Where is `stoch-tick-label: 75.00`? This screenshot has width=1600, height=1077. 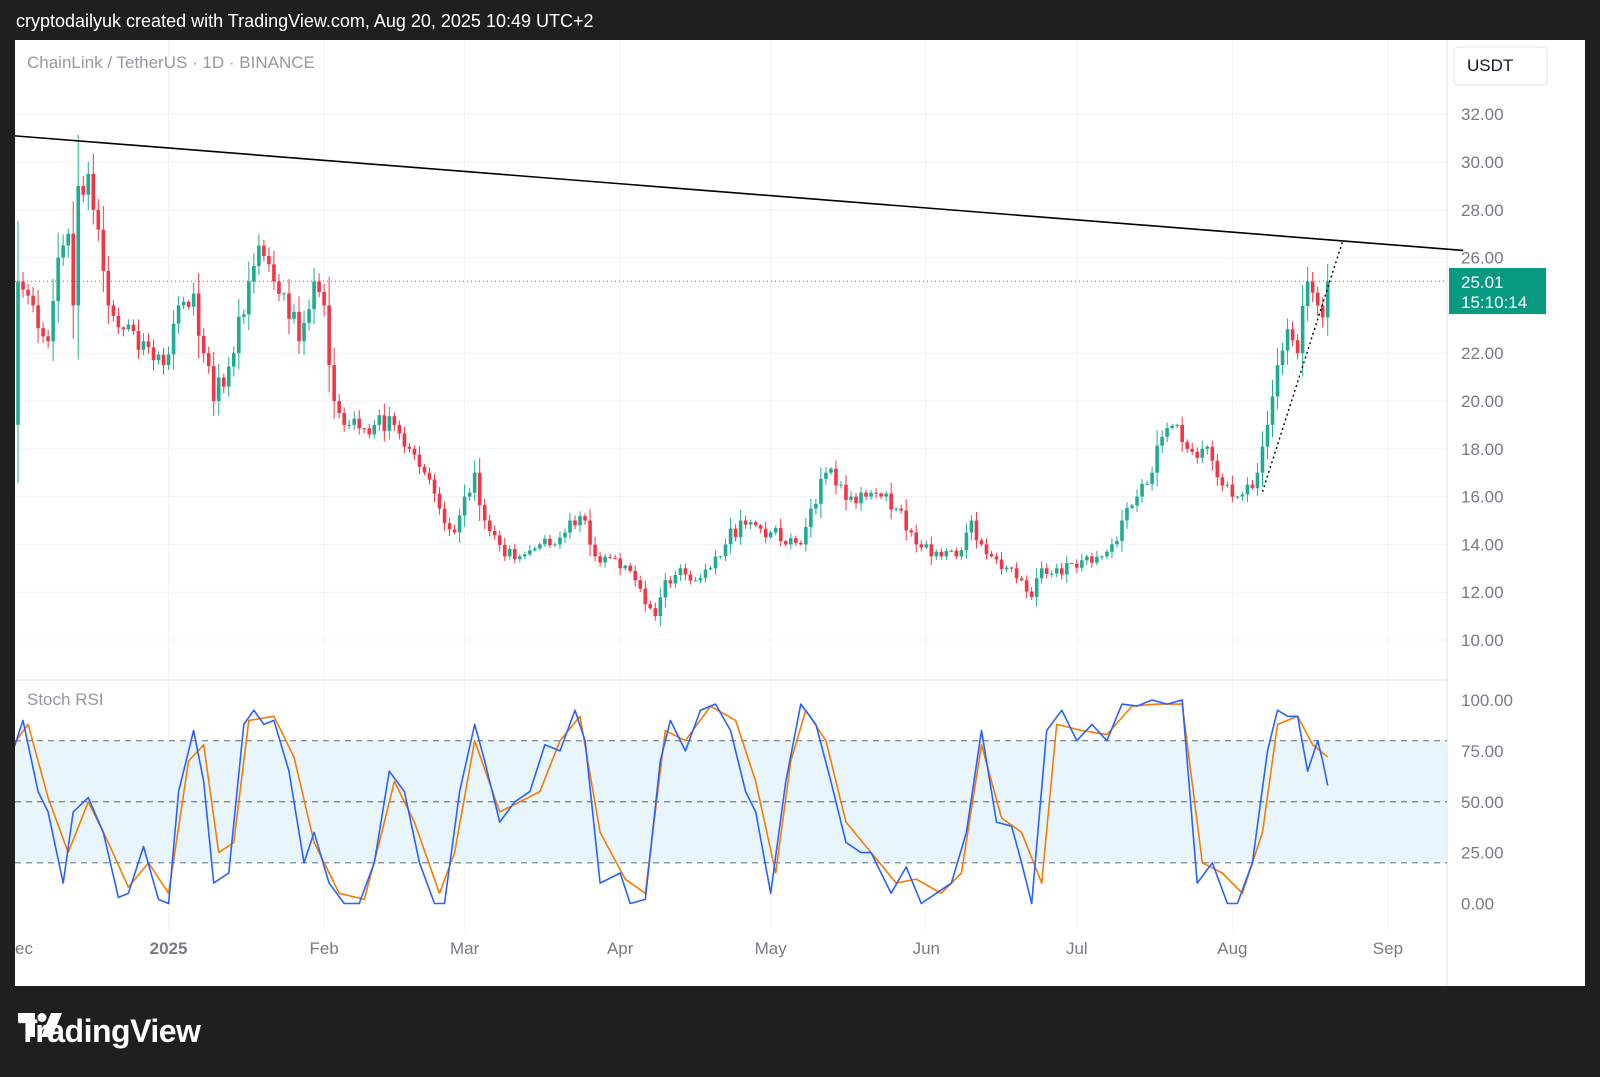
stoch-tick-label: 75.00 is located at coordinates (1482, 751).